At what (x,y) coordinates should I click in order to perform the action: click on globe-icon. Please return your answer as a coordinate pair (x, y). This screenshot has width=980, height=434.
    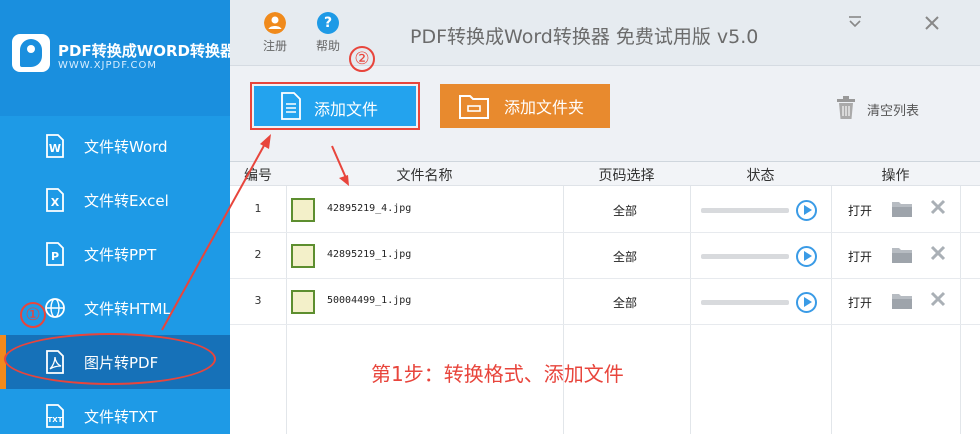
    Looking at the image, I should click on (55, 308).